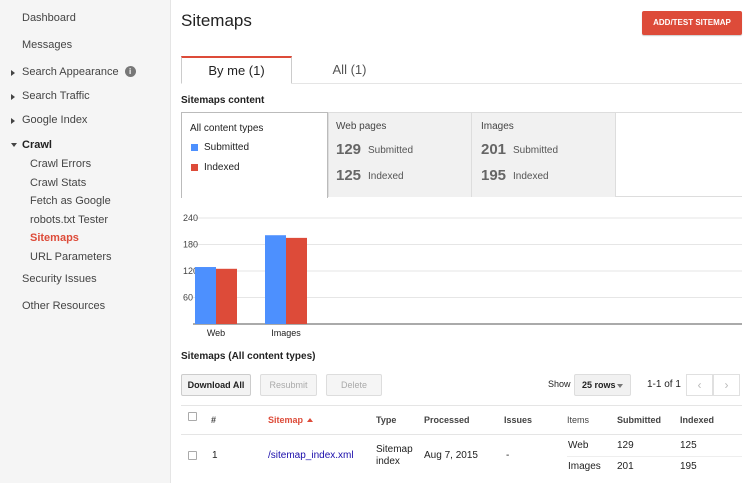 Image resolution: width=750 pixels, height=483 pixels. I want to click on bar-submitted-images, so click(275, 279).